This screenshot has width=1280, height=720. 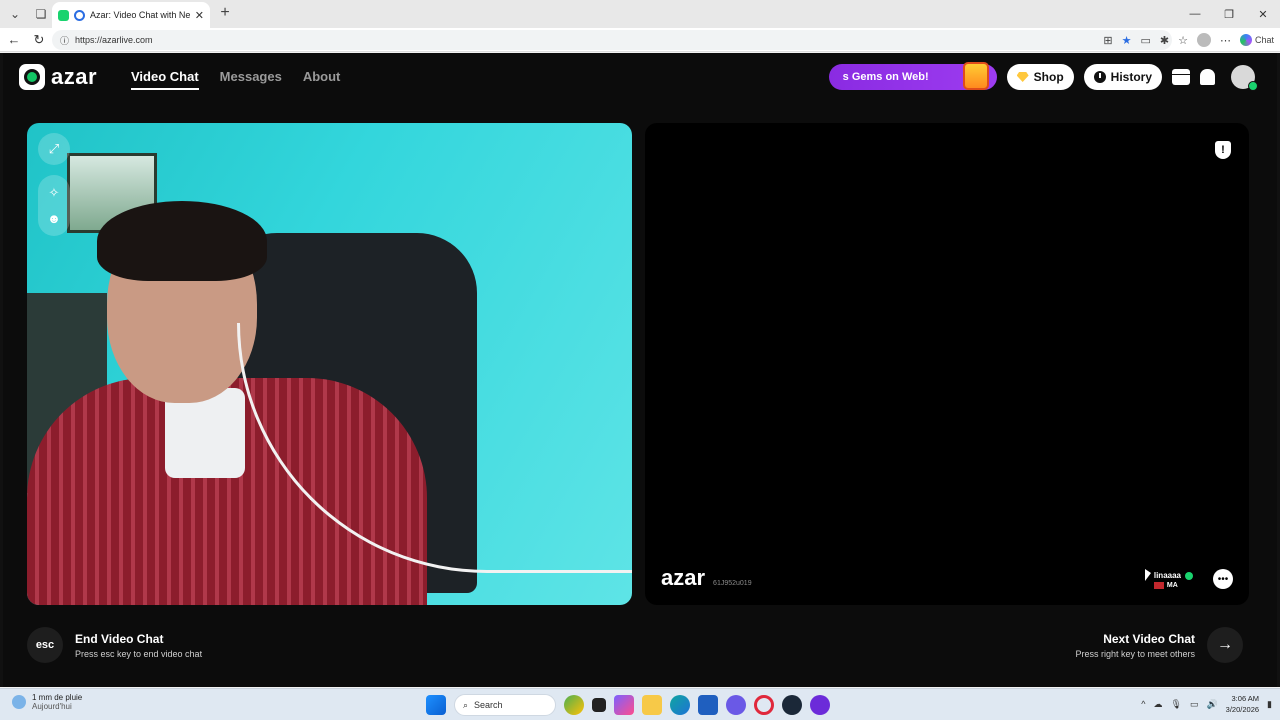 What do you see at coordinates (52, 706) in the screenshot?
I see `weather-line2: Aujourd'hui` at bounding box center [52, 706].